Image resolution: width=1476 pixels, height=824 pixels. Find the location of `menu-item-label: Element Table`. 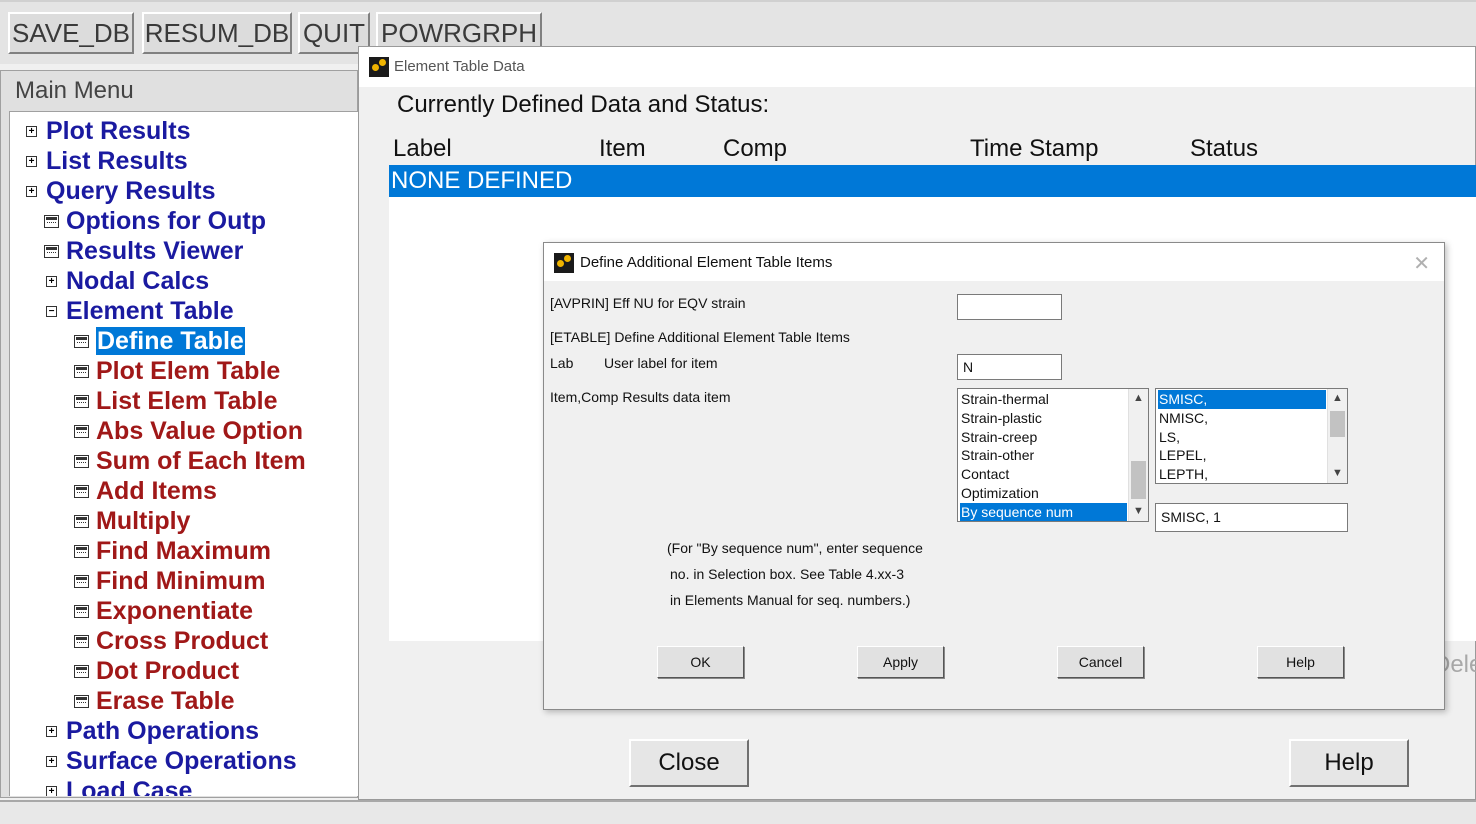

menu-item-label: Element Table is located at coordinates (150, 311).